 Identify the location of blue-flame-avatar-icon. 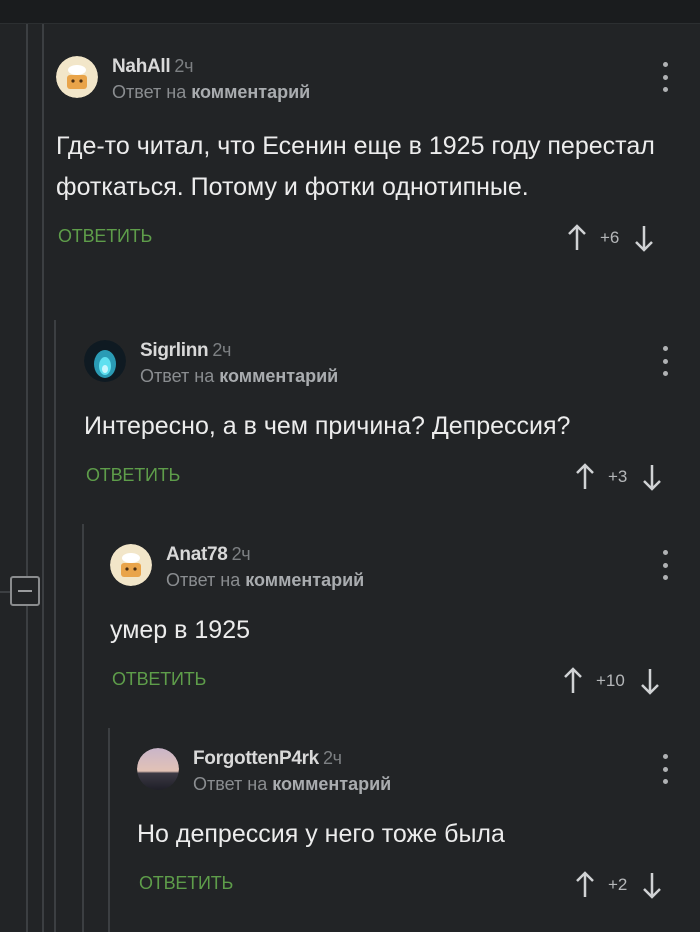
(105, 361).